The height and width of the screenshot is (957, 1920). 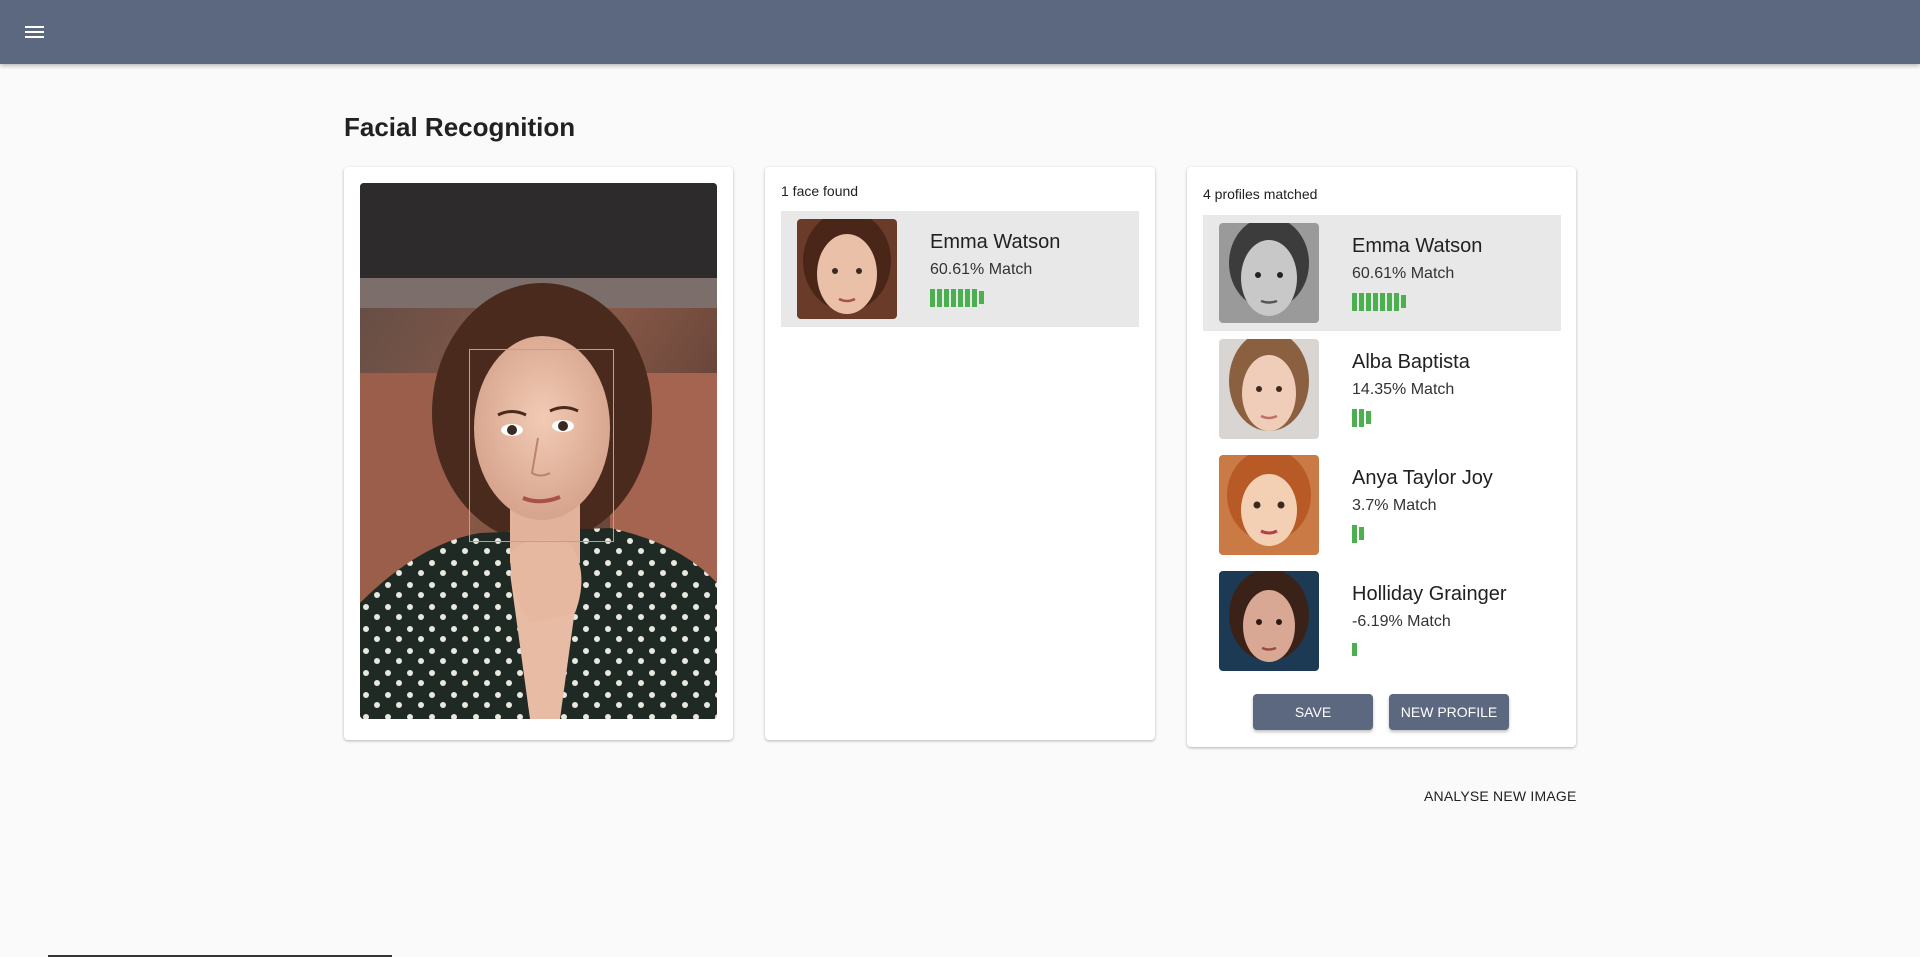 I want to click on new-profile-button: NEW PROFILE, so click(x=1449, y=712).